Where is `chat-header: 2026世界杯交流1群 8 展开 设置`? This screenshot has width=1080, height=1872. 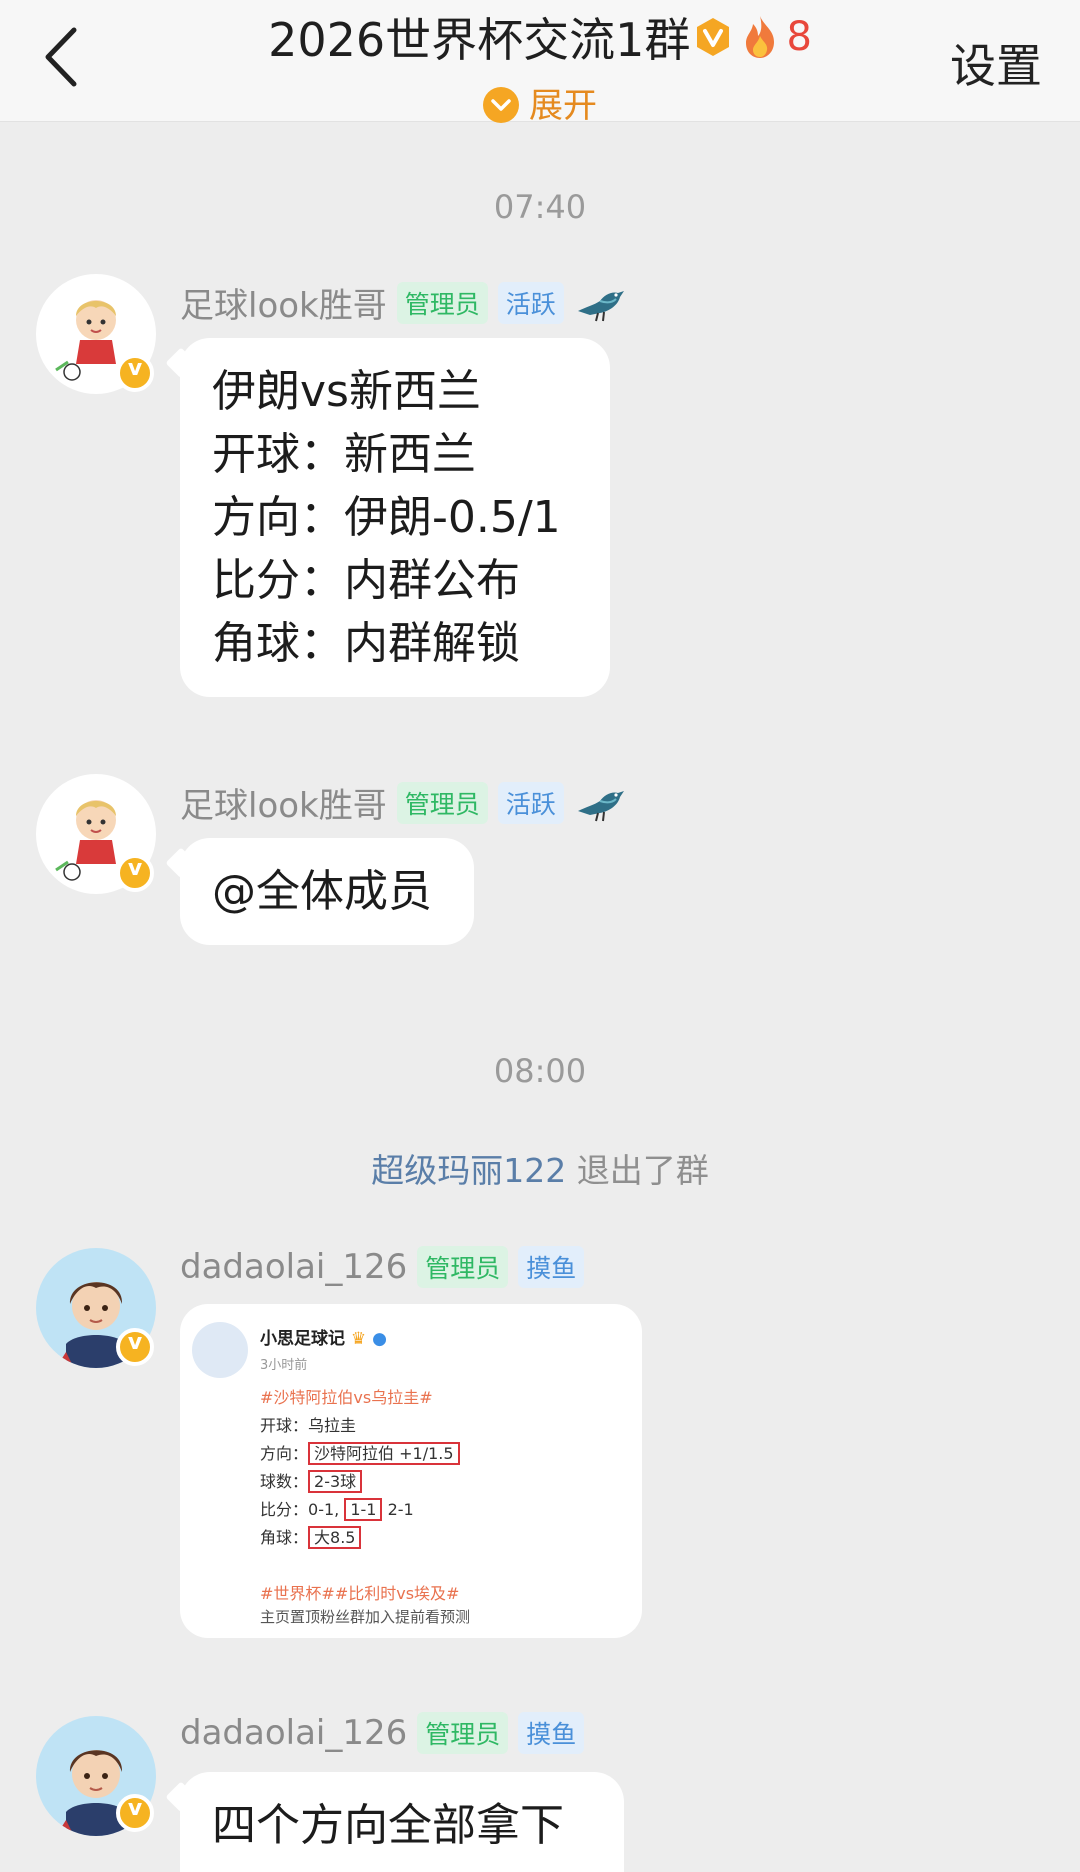
chat-header: 2026世界杯交流1群 8 展开 设置 is located at coordinates (540, 63).